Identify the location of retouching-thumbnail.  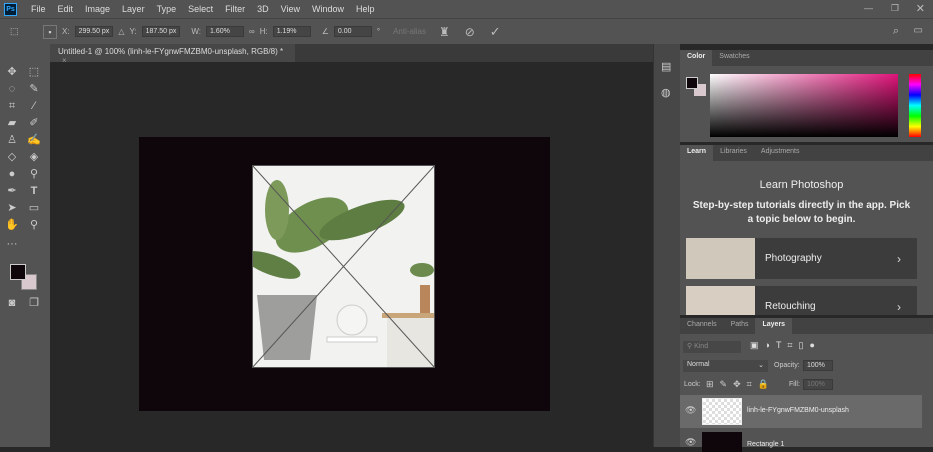
(720, 300).